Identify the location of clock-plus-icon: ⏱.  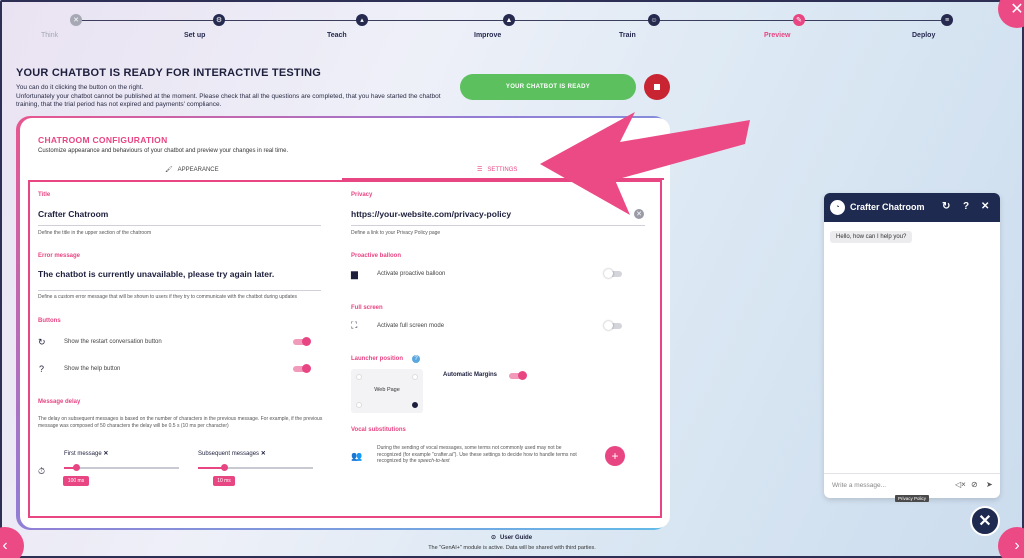
(42, 471).